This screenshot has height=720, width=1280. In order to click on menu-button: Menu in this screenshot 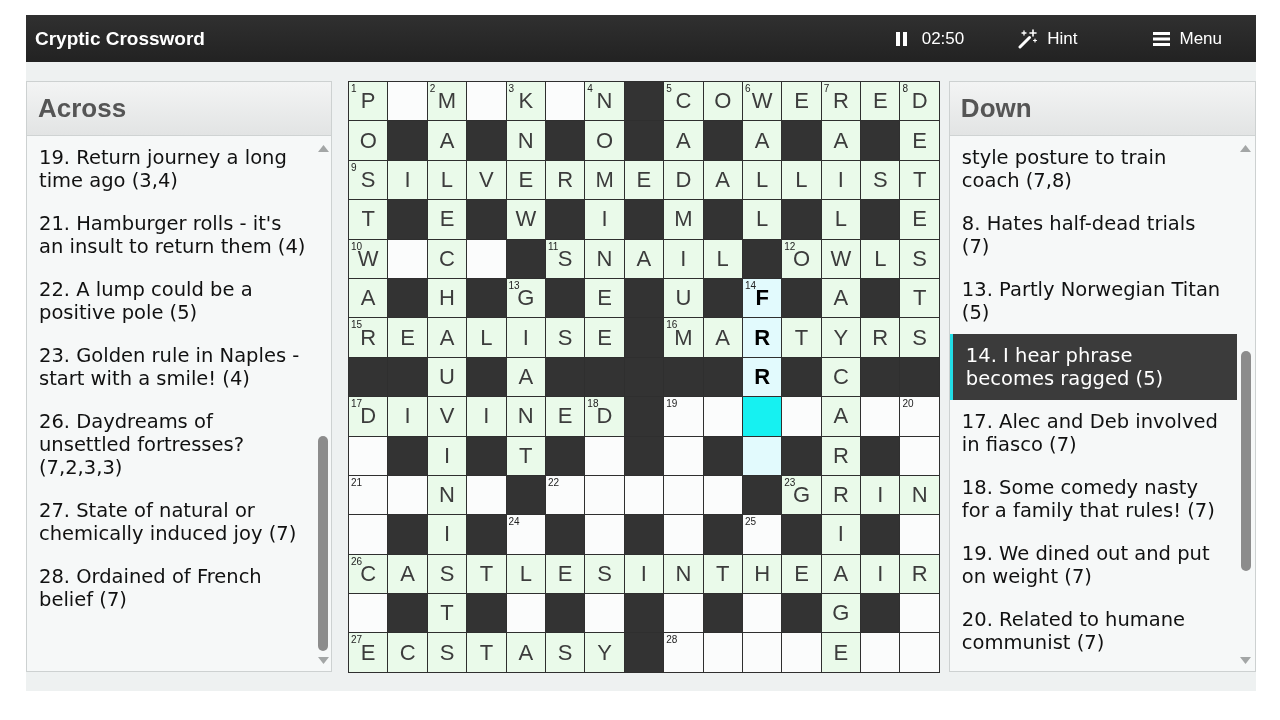, I will do `click(1187, 38)`.